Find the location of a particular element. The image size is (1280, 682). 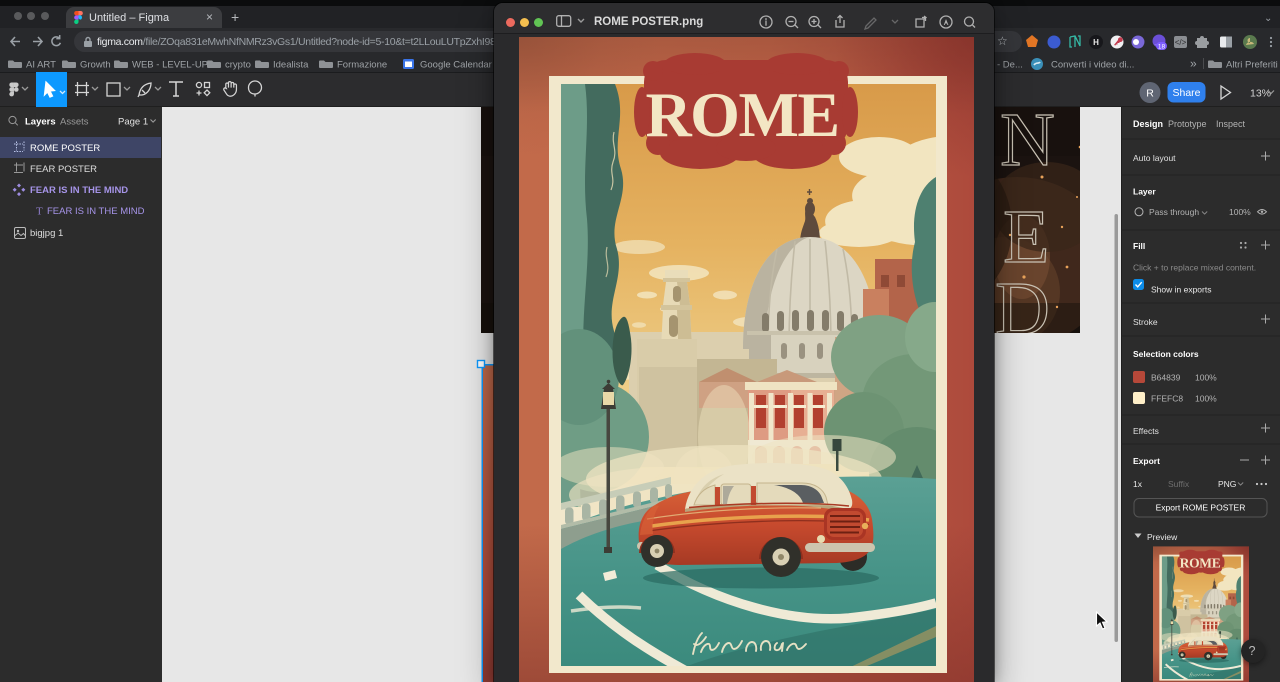

svg-text: 13% is located at coordinates (1260, 94).